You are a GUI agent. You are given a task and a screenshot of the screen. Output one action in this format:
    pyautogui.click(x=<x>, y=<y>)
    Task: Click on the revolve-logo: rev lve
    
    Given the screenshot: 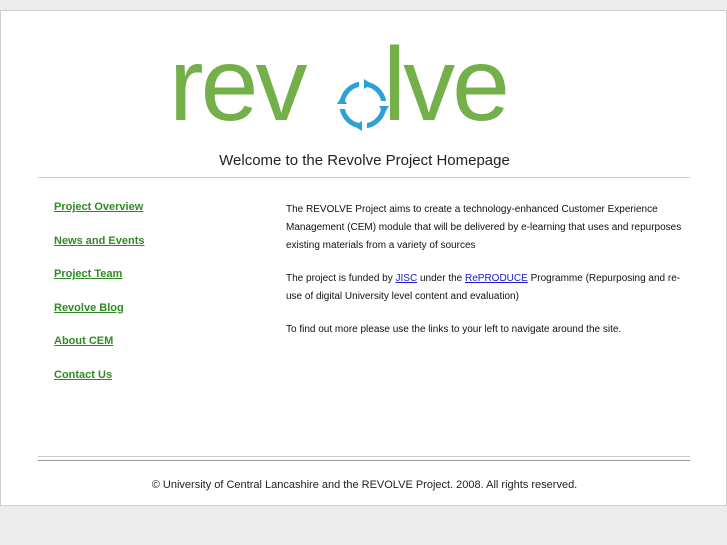 What is the action you would take?
    pyautogui.click(x=365, y=87)
    